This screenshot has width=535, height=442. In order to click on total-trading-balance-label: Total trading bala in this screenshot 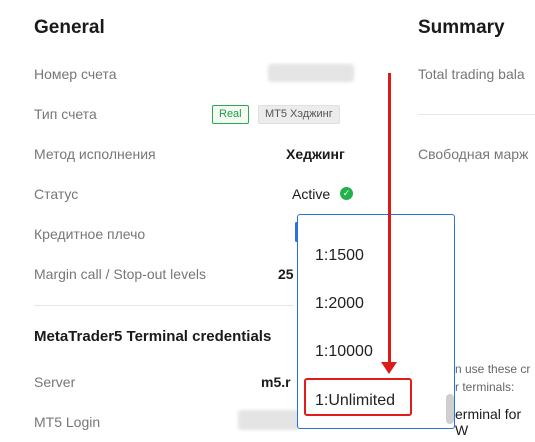, I will do `click(471, 74)`.